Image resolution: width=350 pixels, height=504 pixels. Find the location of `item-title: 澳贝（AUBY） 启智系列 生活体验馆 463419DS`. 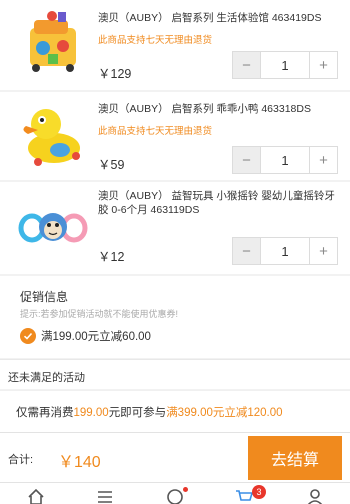

item-title: 澳贝（AUBY） 启智系列 生活体验馆 463419DS is located at coordinates (218, 18).